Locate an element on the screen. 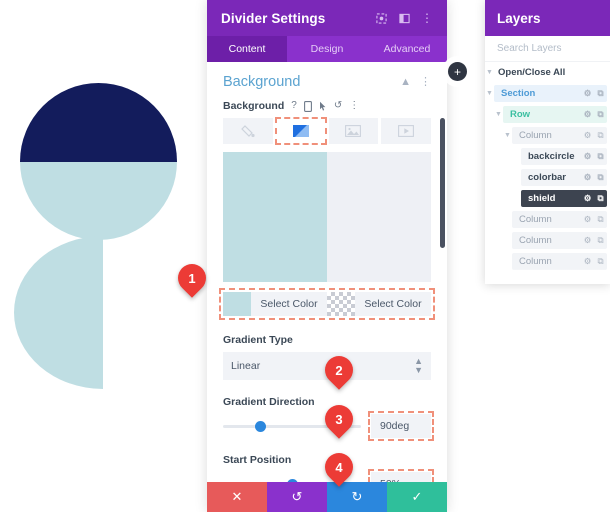 Image resolution: width=610 pixels, height=512 pixels. background-field-label: Background is located at coordinates (254, 106).